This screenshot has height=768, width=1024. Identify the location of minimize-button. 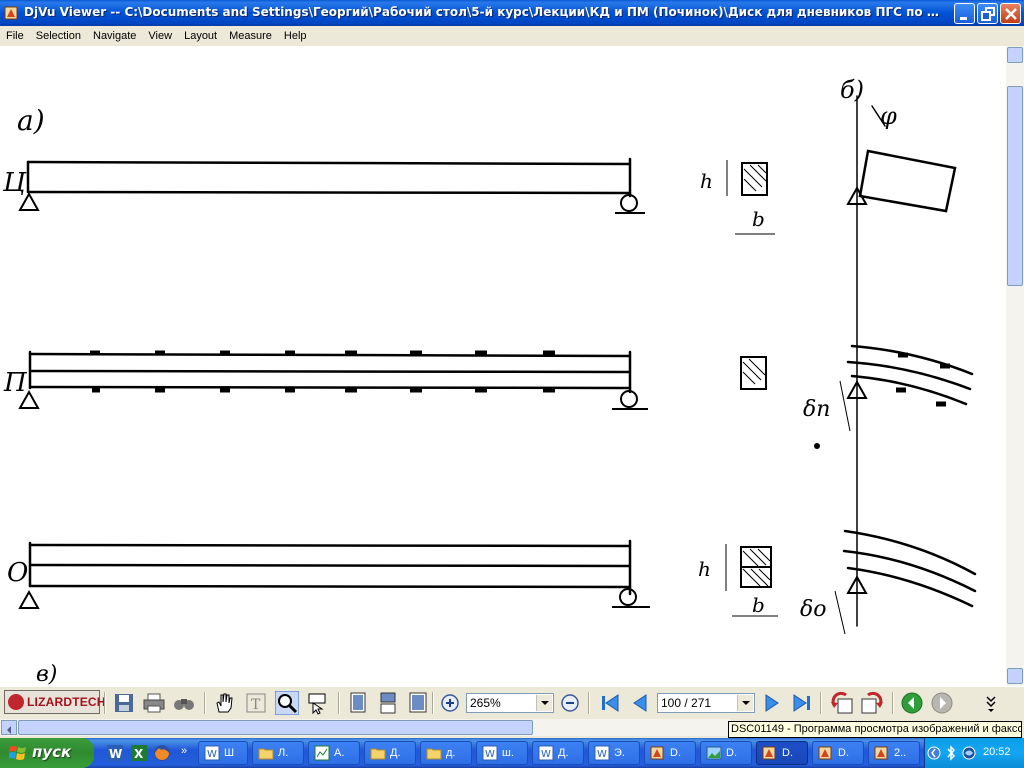
(964, 13).